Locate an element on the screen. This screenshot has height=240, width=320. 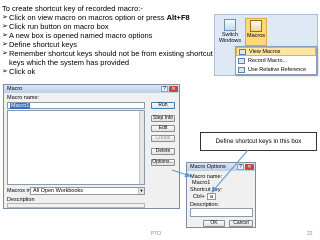
page-number: 22 is located at coordinates (310, 234).